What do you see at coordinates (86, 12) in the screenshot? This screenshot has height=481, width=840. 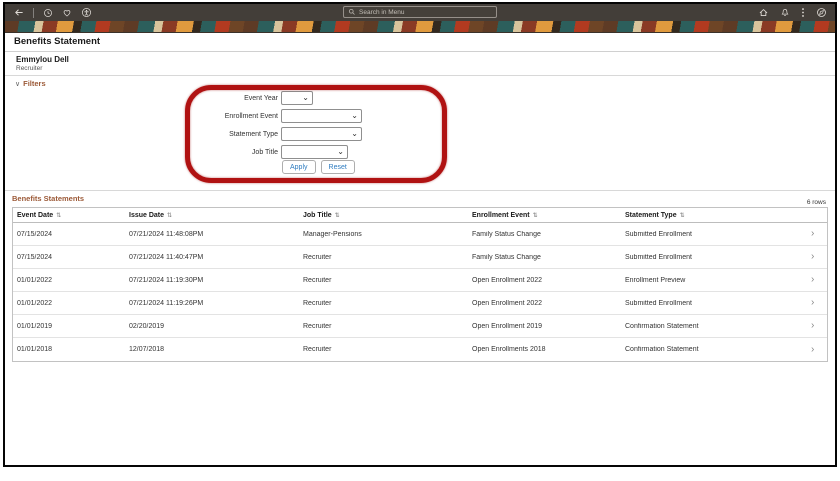 I see `accessibility-icon` at bounding box center [86, 12].